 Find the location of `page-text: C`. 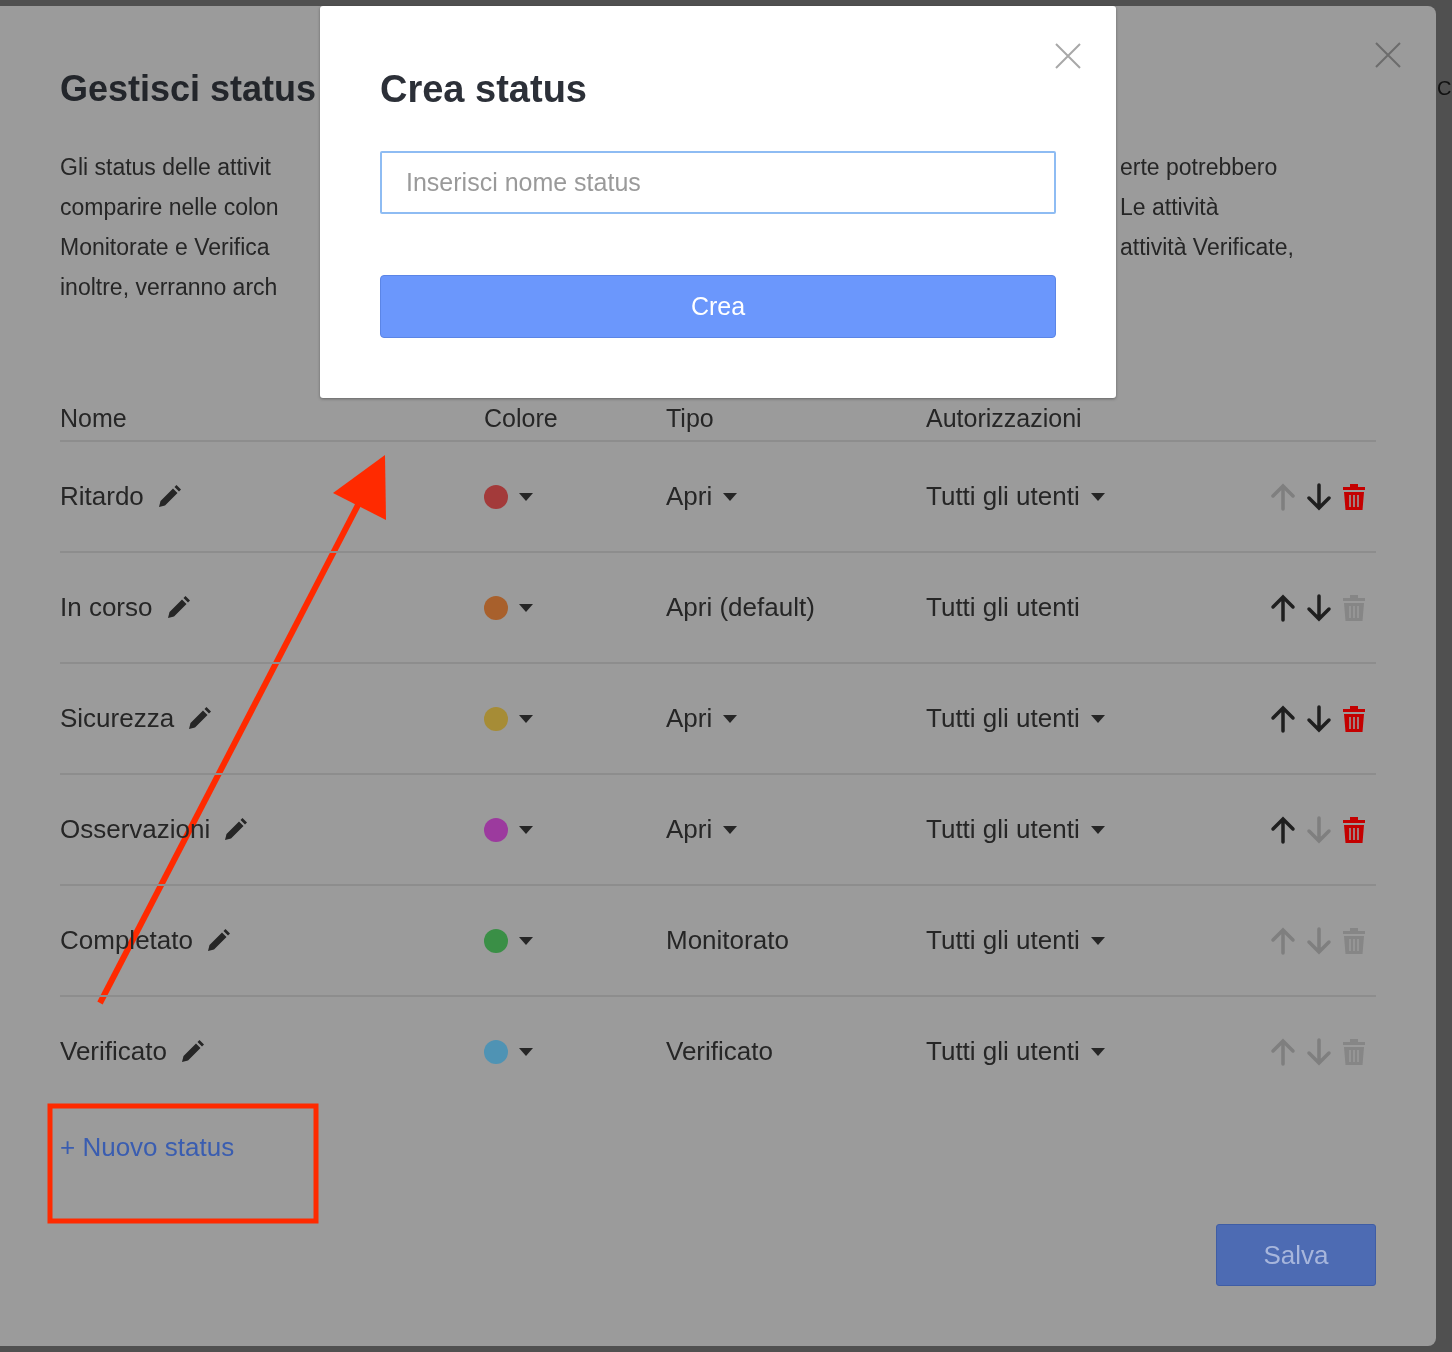

page-text: C is located at coordinates (1444, 88).